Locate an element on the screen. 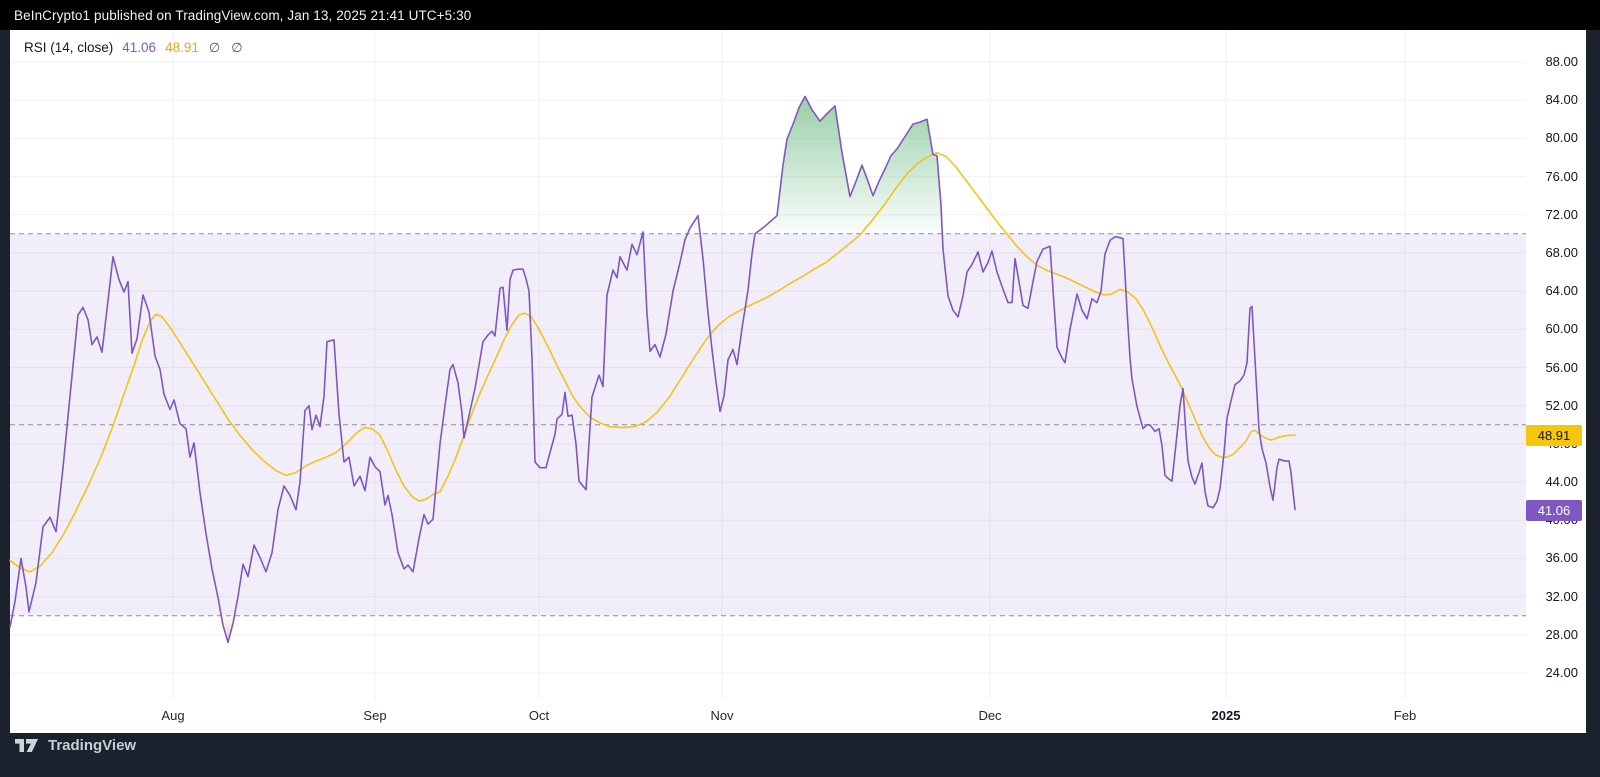  x-axis-label: Sep is located at coordinates (375, 715).